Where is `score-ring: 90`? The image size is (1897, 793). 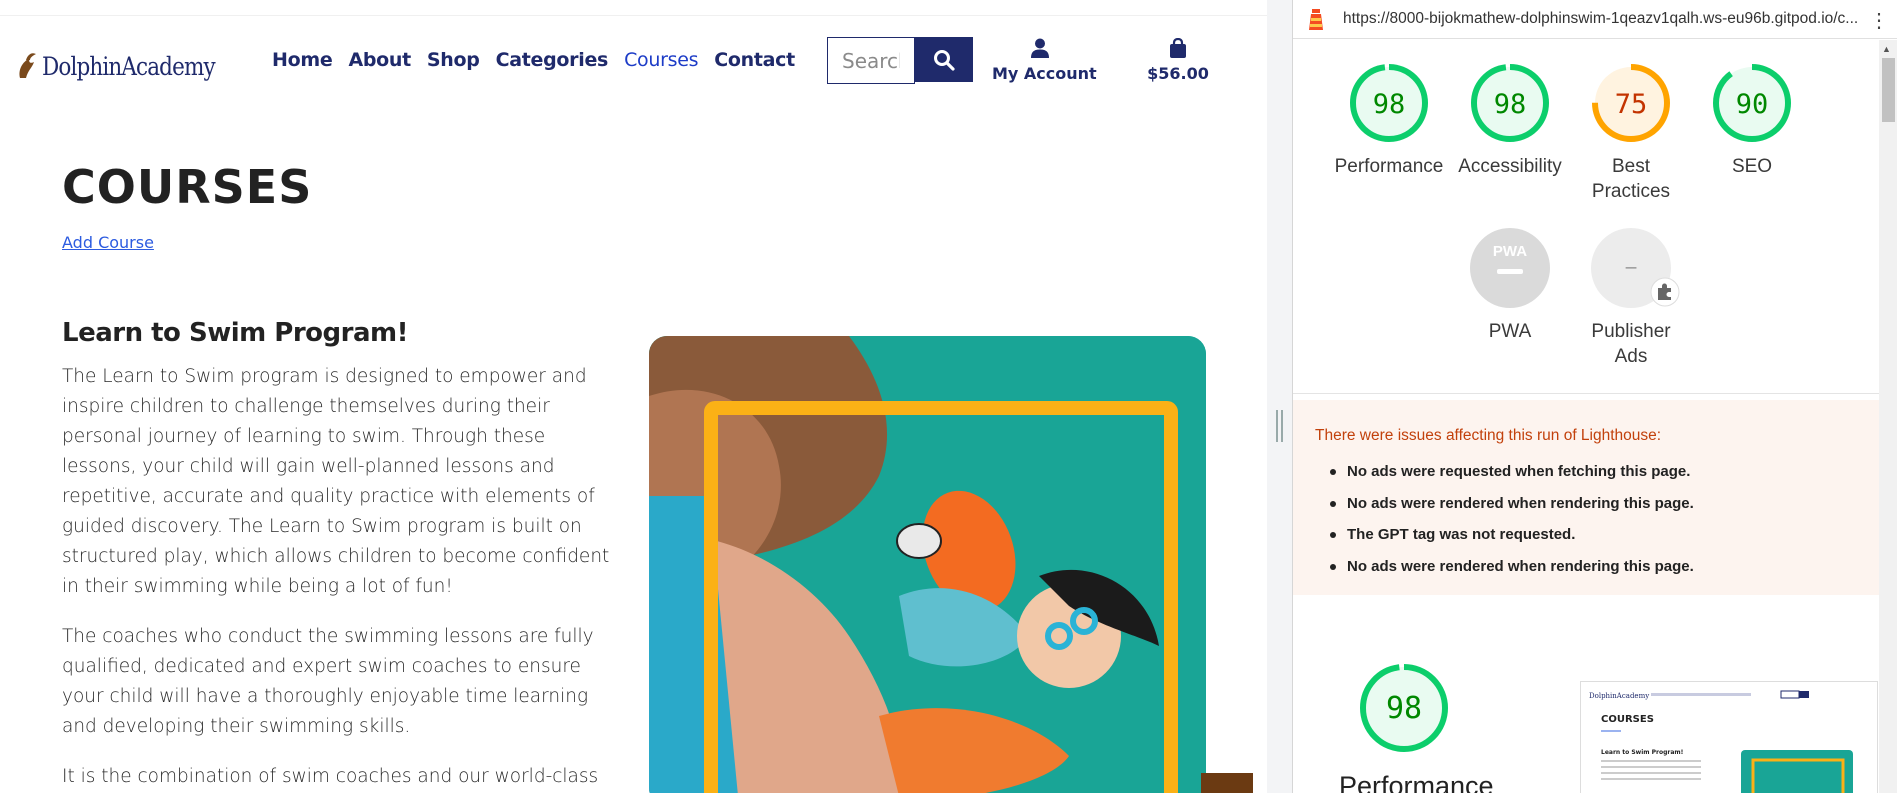 score-ring: 90 is located at coordinates (1752, 103).